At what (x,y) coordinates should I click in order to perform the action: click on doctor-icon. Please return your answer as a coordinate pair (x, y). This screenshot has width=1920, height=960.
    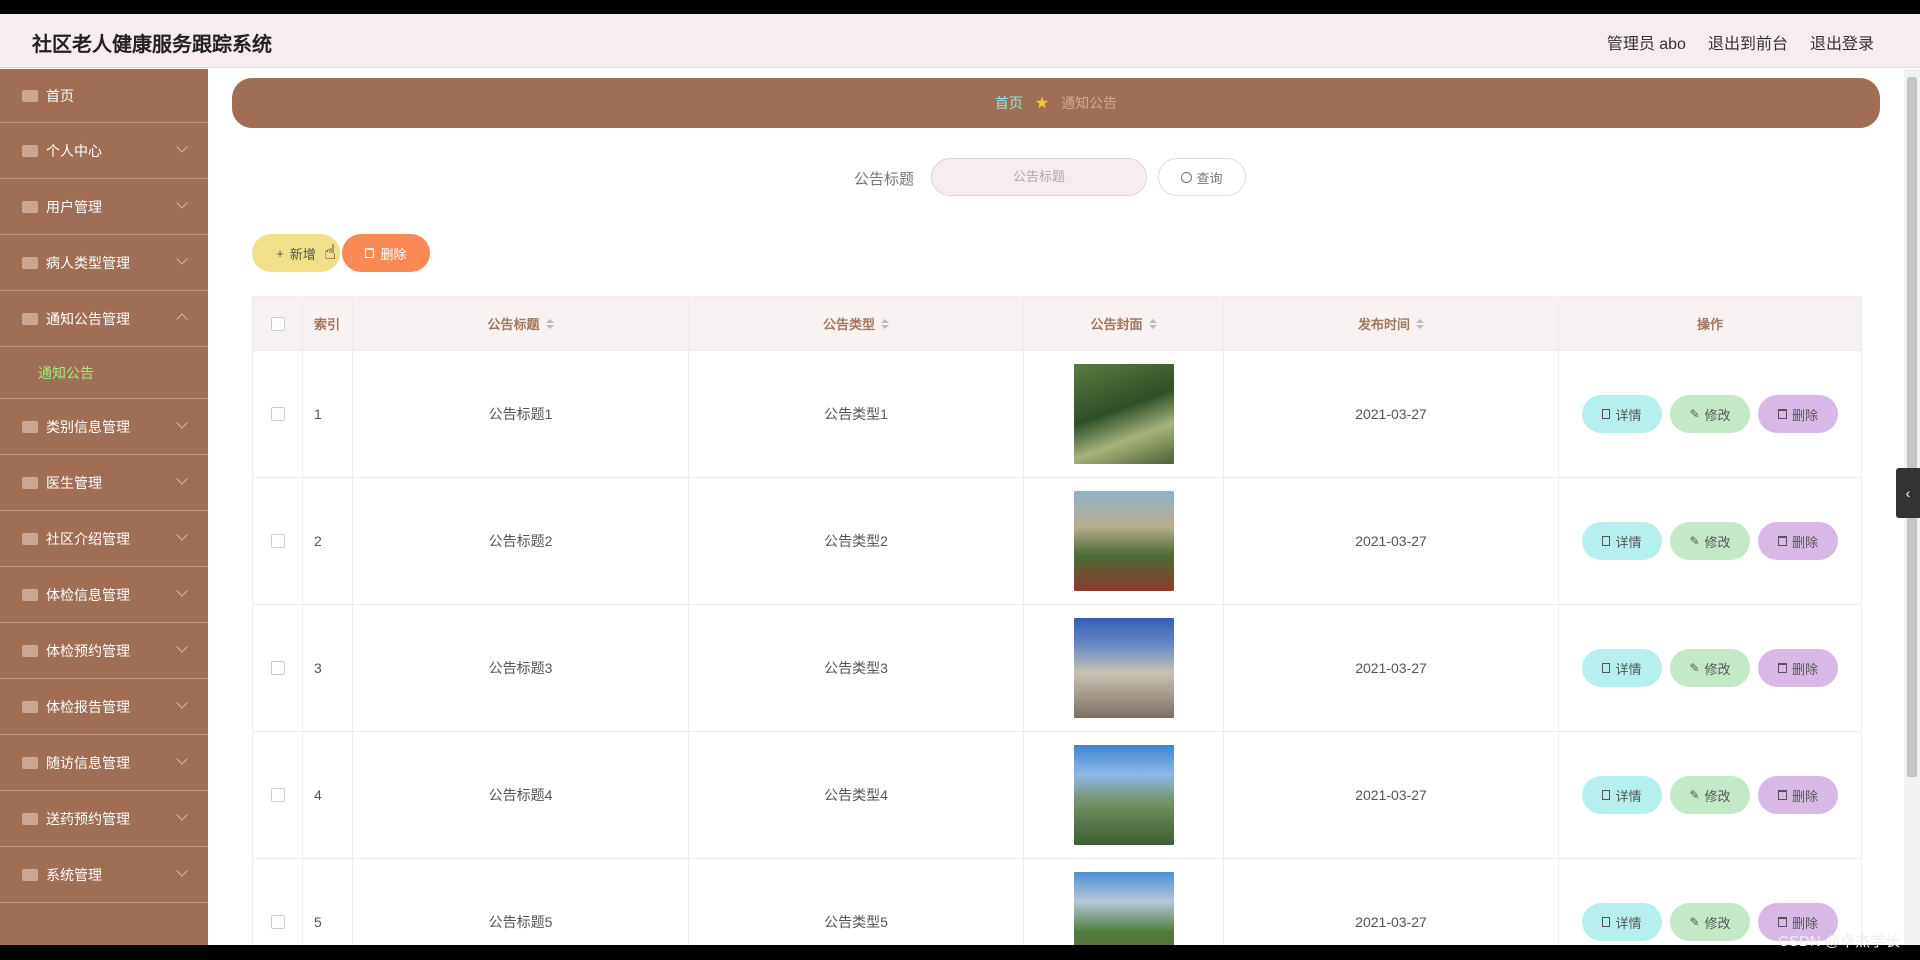
    Looking at the image, I should click on (30, 482).